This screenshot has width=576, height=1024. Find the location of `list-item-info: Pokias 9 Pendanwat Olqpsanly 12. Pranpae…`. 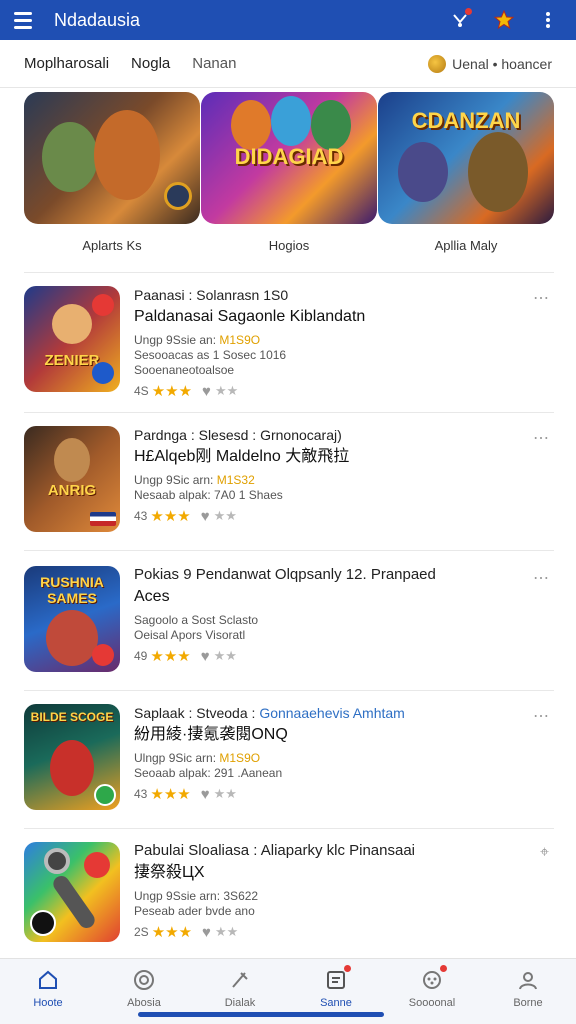

list-item-info: Pokias 9 Pendanwat Olqpsanly 12. Pranpae… is located at coordinates (334, 615).